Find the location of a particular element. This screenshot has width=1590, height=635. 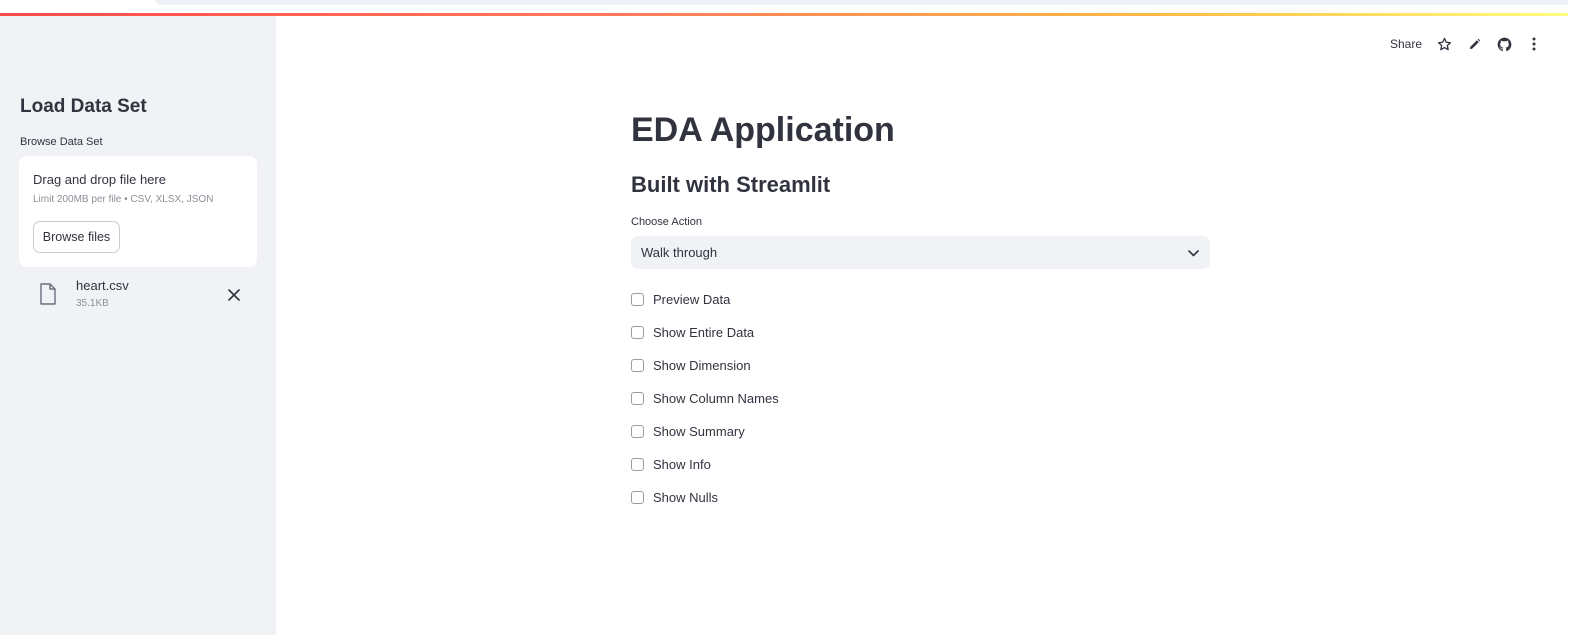

page-title: EDA Application is located at coordinates (763, 130).